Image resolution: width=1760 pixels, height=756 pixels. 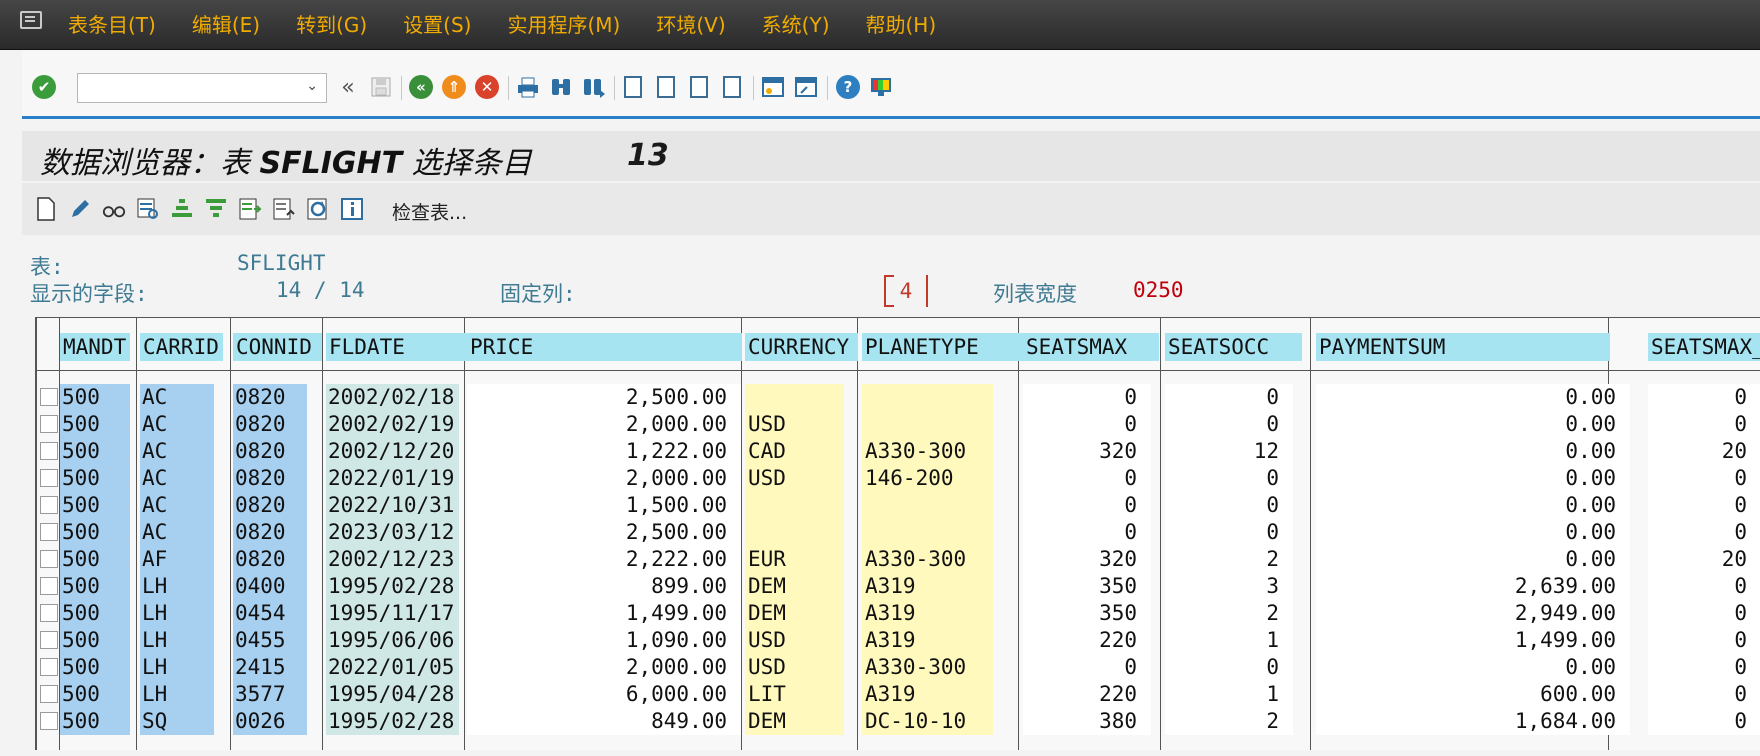 I want to click on select-all-icon, so click(x=148, y=209).